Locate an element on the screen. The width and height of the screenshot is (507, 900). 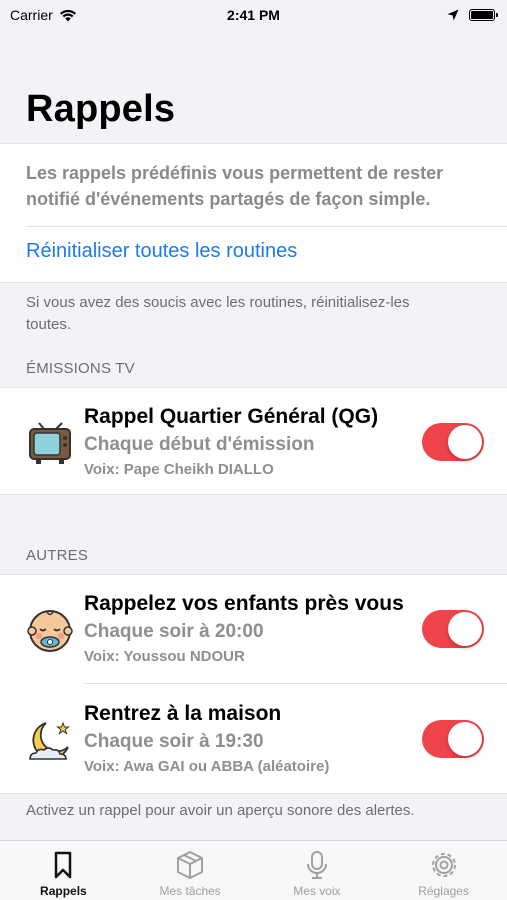
status-bar: Carrier 2:41 PM is located at coordinates (253, 15).